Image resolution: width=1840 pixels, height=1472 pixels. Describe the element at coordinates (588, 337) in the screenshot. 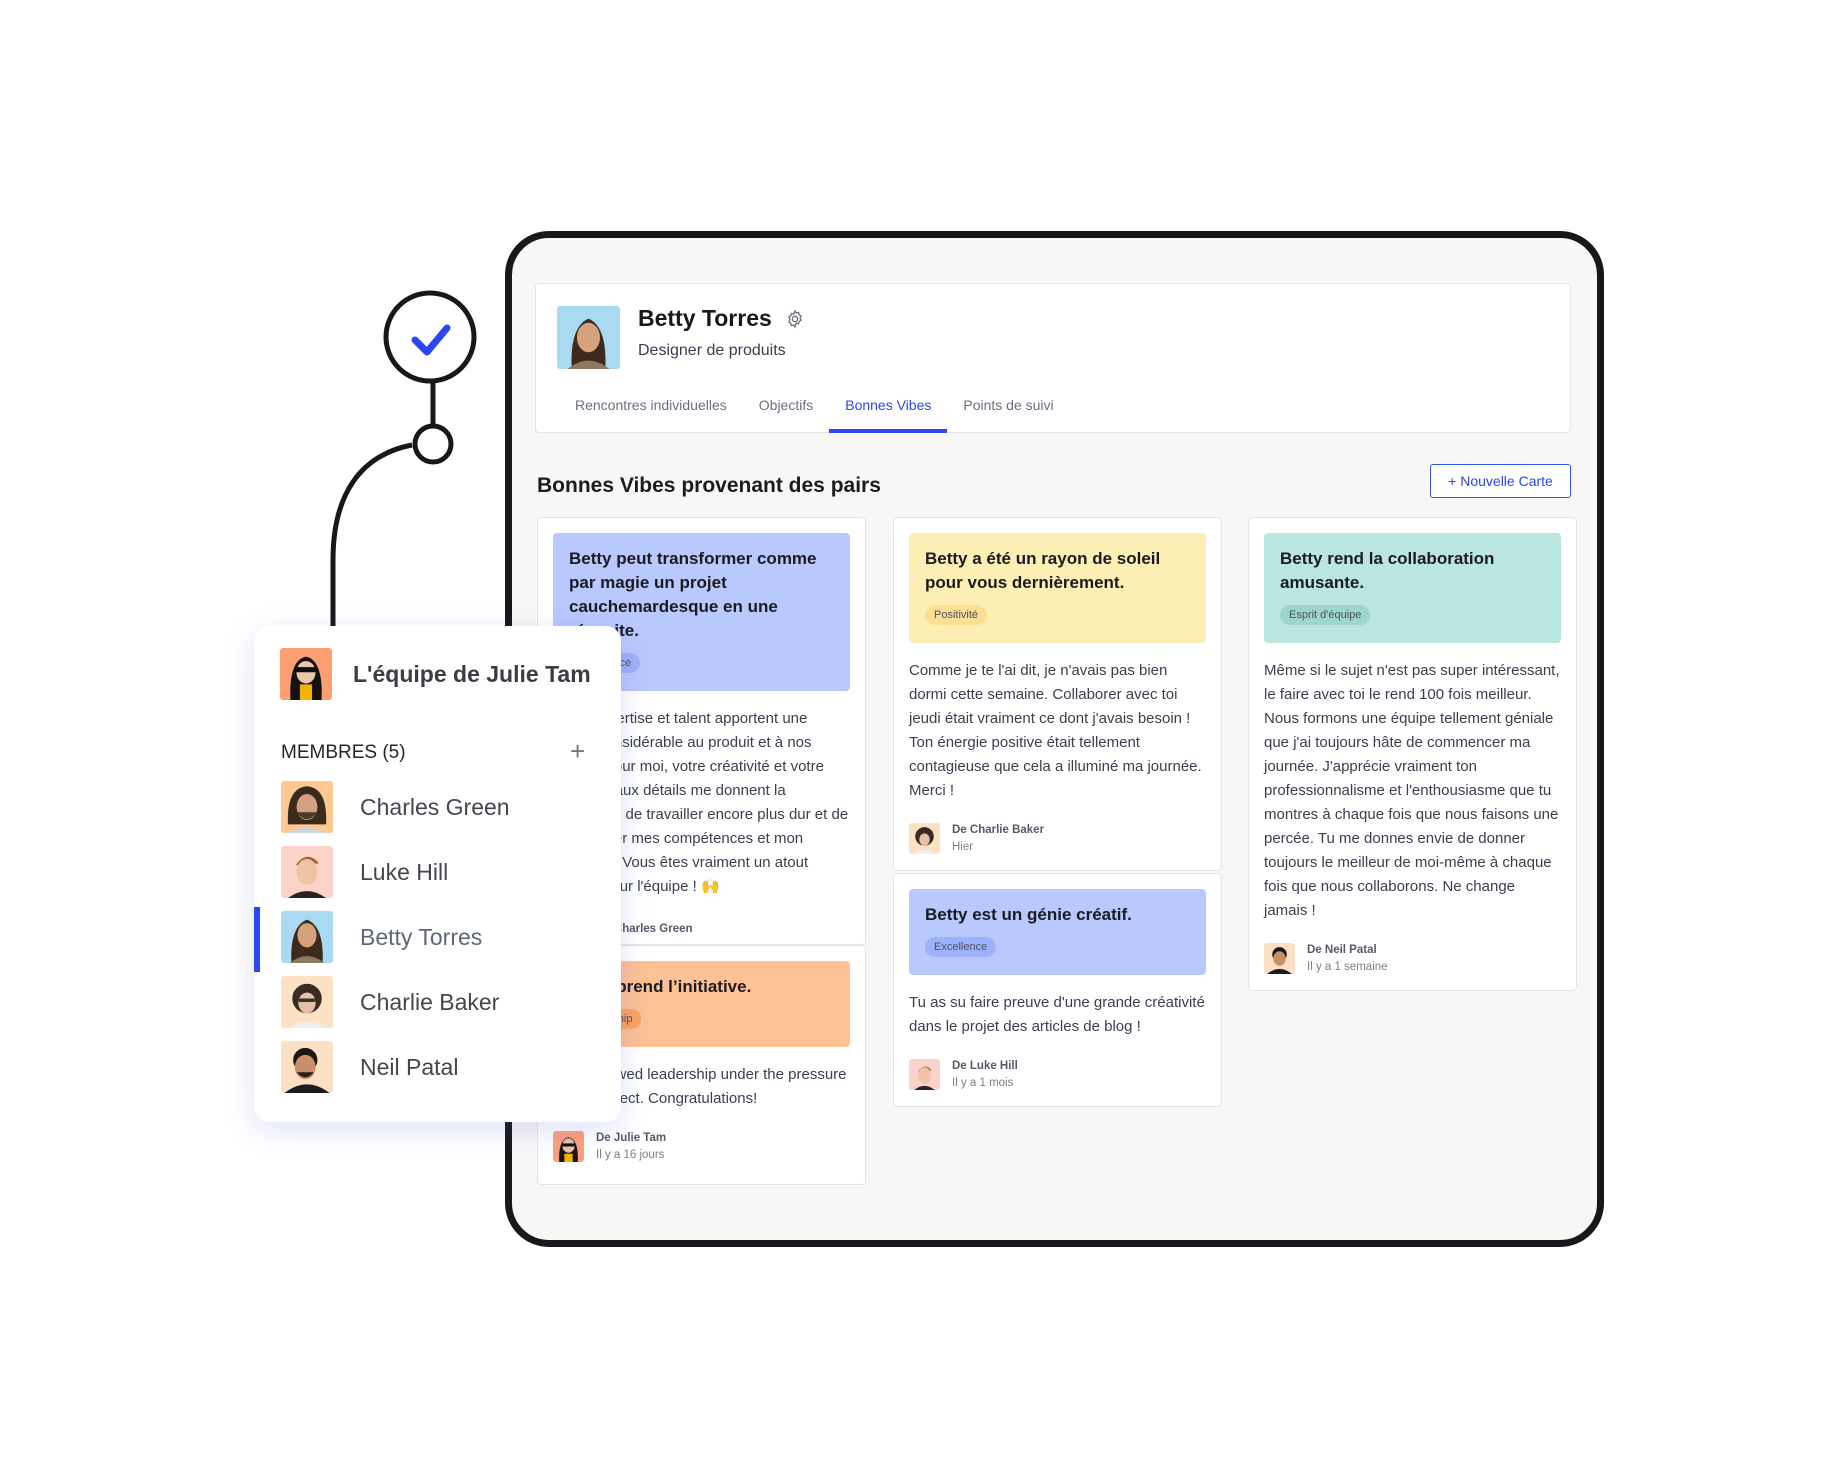

I see `profile-avatar` at that location.